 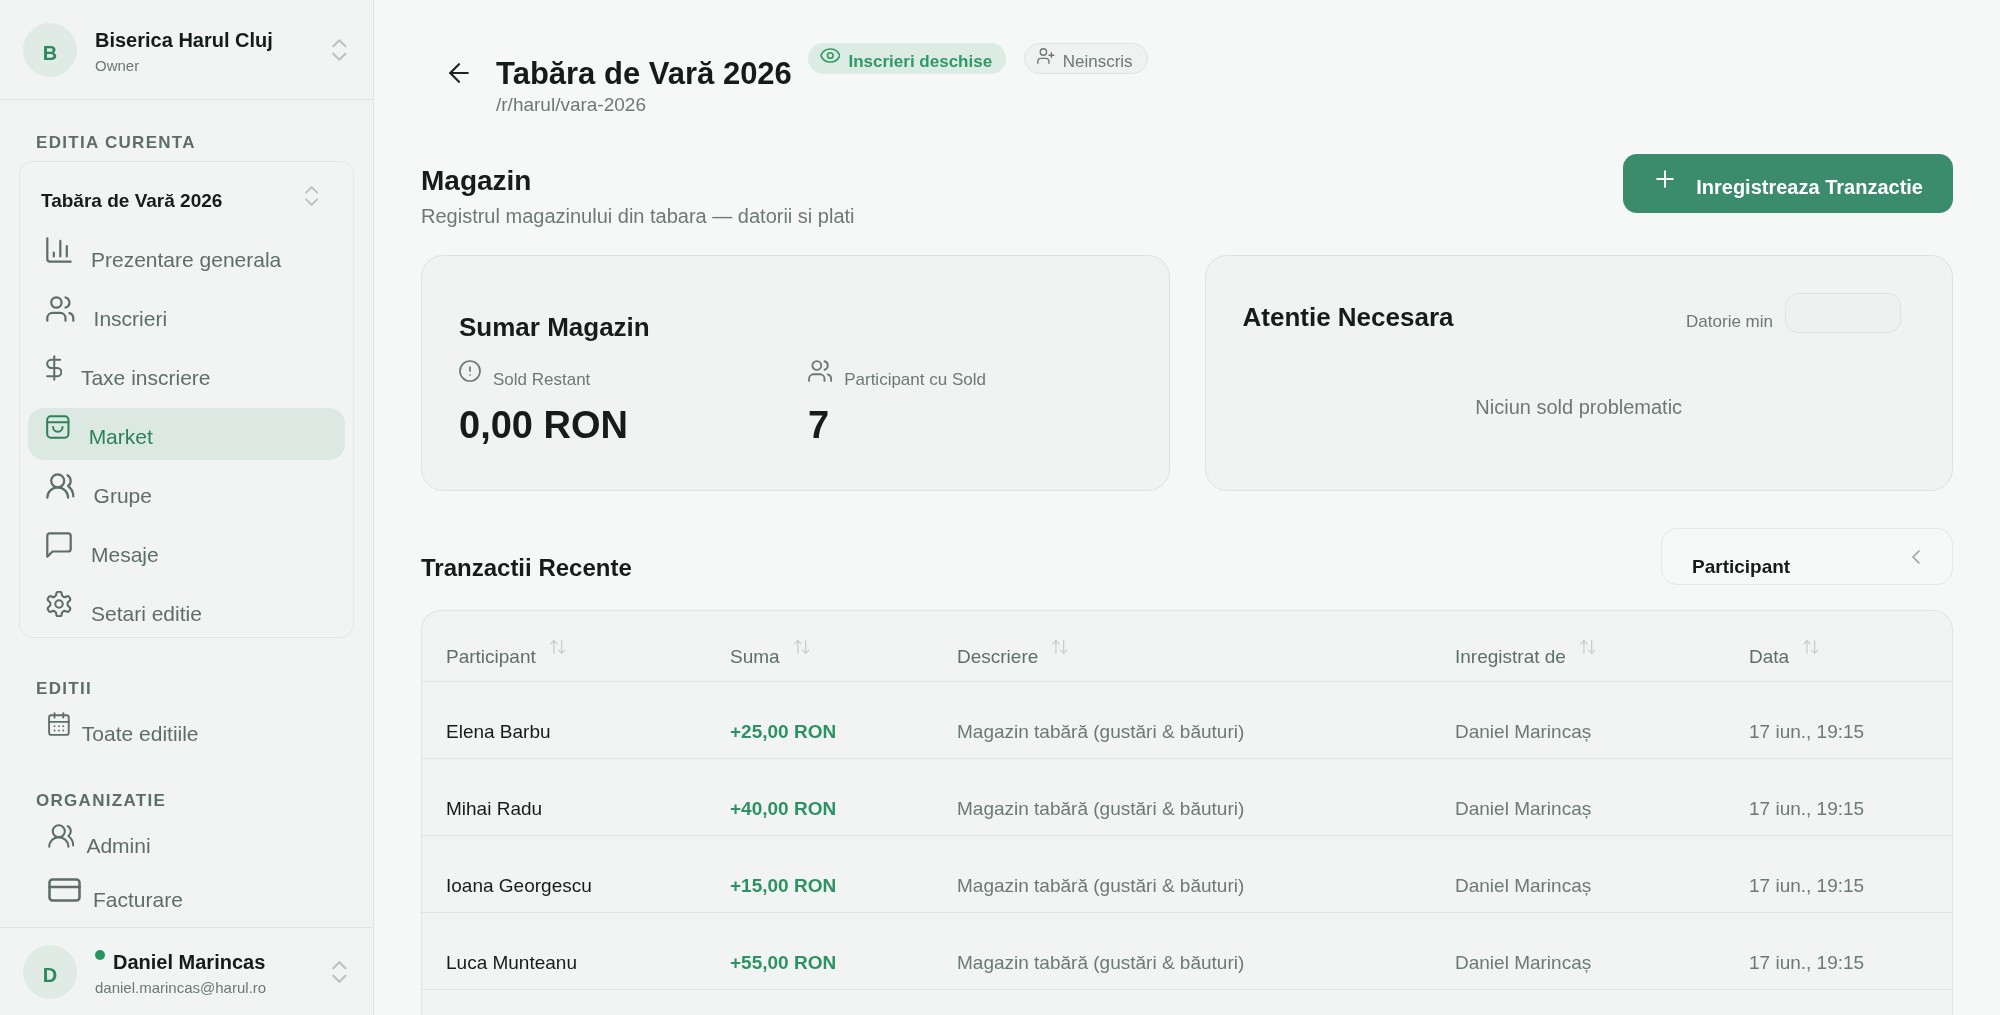 What do you see at coordinates (784, 886) in the screenshot?
I see `table-cell-text: +15,00 RON` at bounding box center [784, 886].